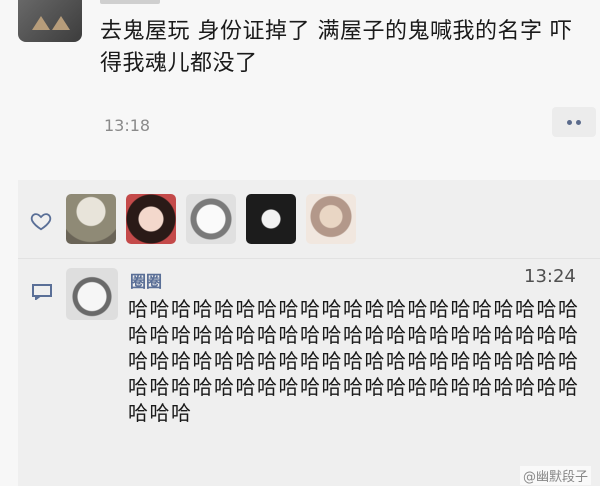  What do you see at coordinates (550, 276) in the screenshot?
I see `comment-time: 13:24` at bounding box center [550, 276].